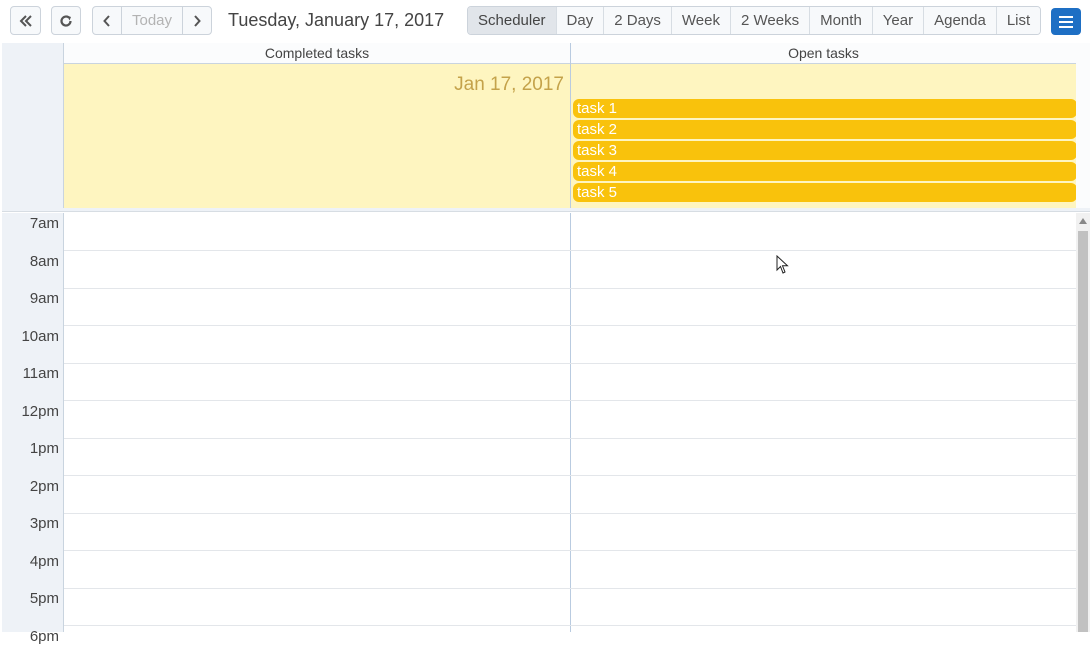 Image resolution: width=1090 pixels, height=645 pixels. Describe the element at coordinates (512, 20) in the screenshot. I see `view-scheduler: Scheduler` at that location.